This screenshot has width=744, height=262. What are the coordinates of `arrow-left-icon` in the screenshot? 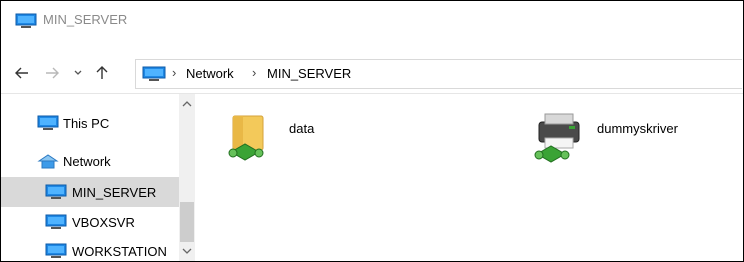 It's located at (22, 73).